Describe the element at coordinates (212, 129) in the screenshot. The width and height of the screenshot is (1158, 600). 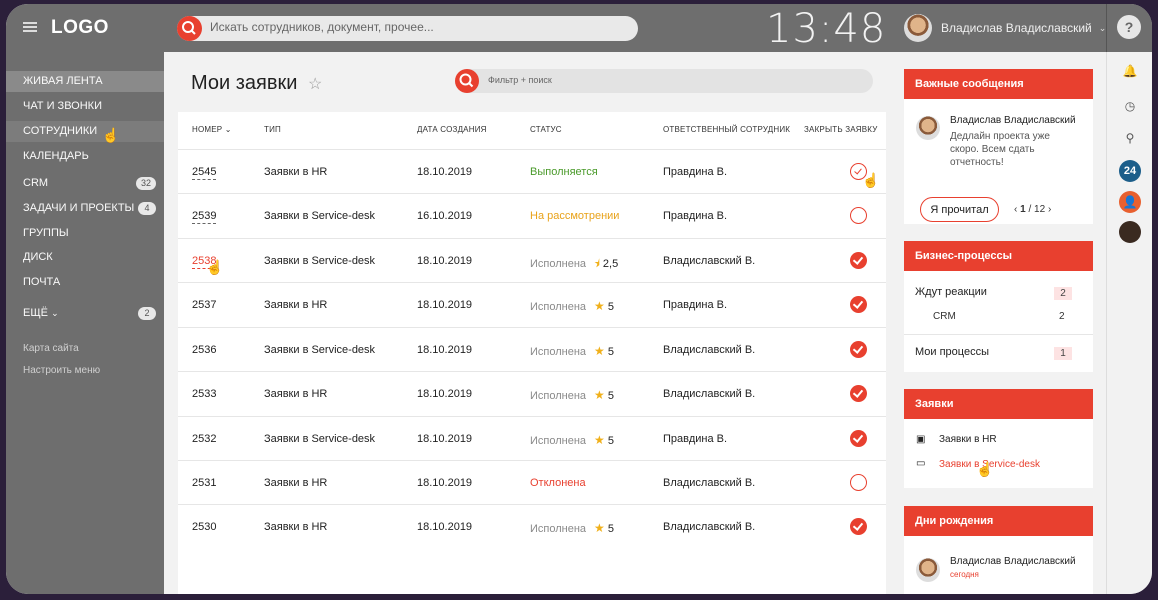
I see `col-number: Номер ⌄` at that location.